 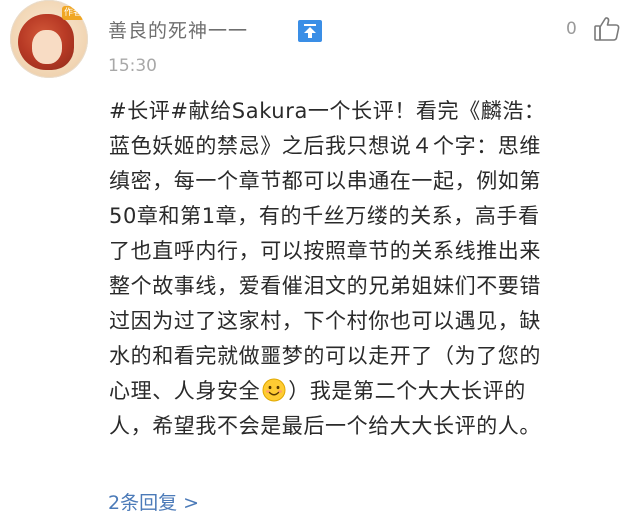 What do you see at coordinates (325, 426) in the screenshot?
I see `comment-line: 人，希望我不会是最后一个给大大长评的人。` at bounding box center [325, 426].